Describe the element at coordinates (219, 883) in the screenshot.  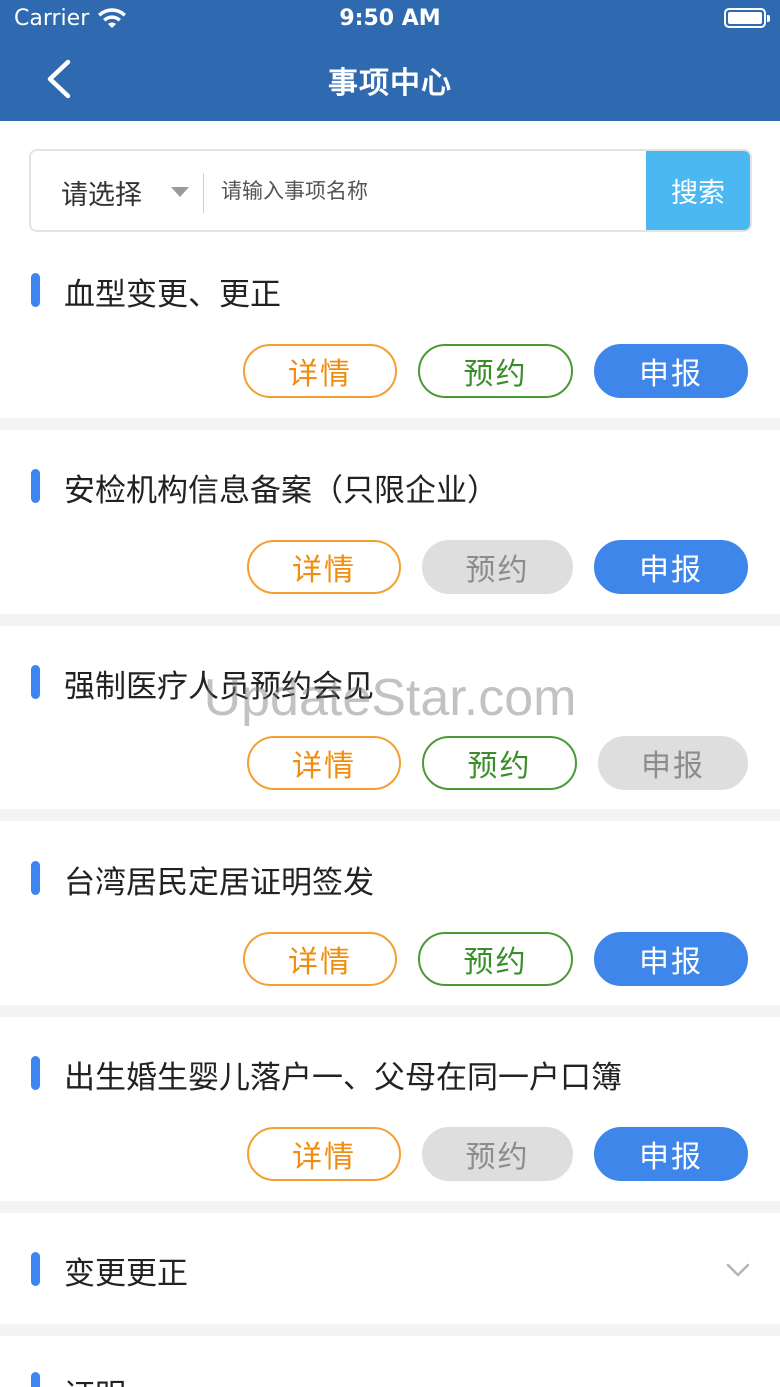
I see `item-title: 台湾居民定居证明签发` at that location.